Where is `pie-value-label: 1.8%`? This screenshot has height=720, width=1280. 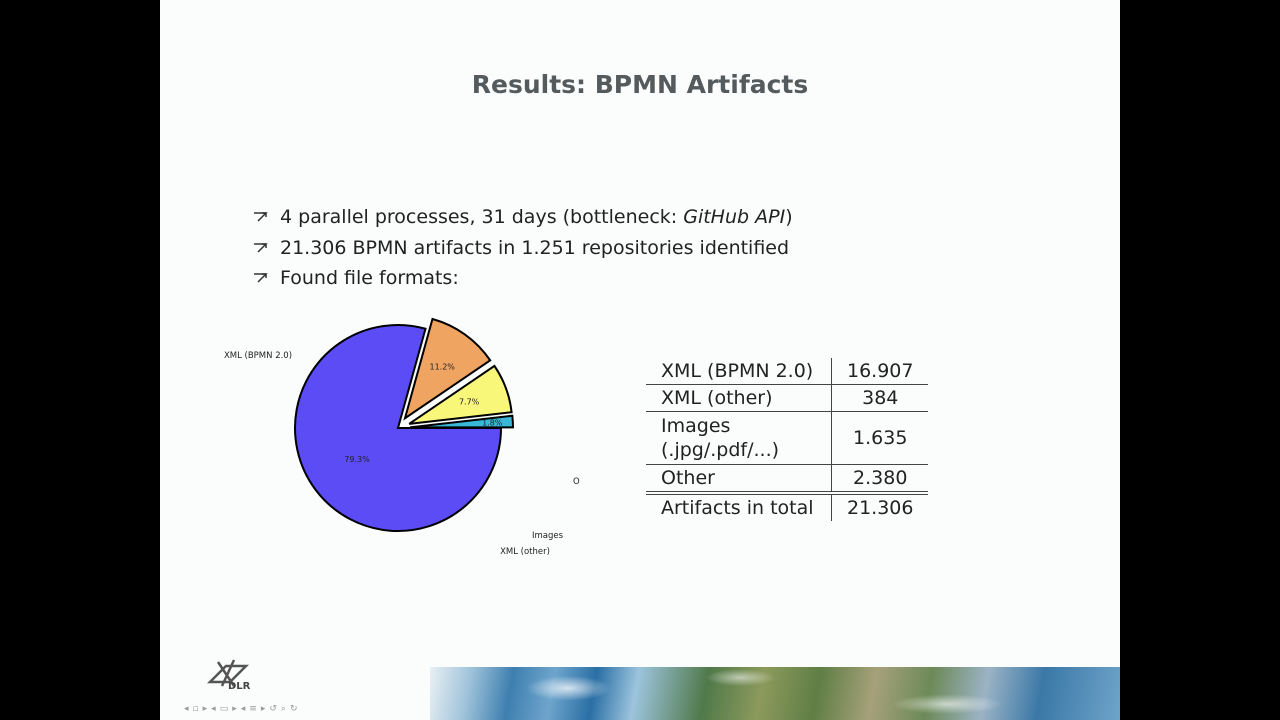
pie-value-label: 1.8% is located at coordinates (492, 423).